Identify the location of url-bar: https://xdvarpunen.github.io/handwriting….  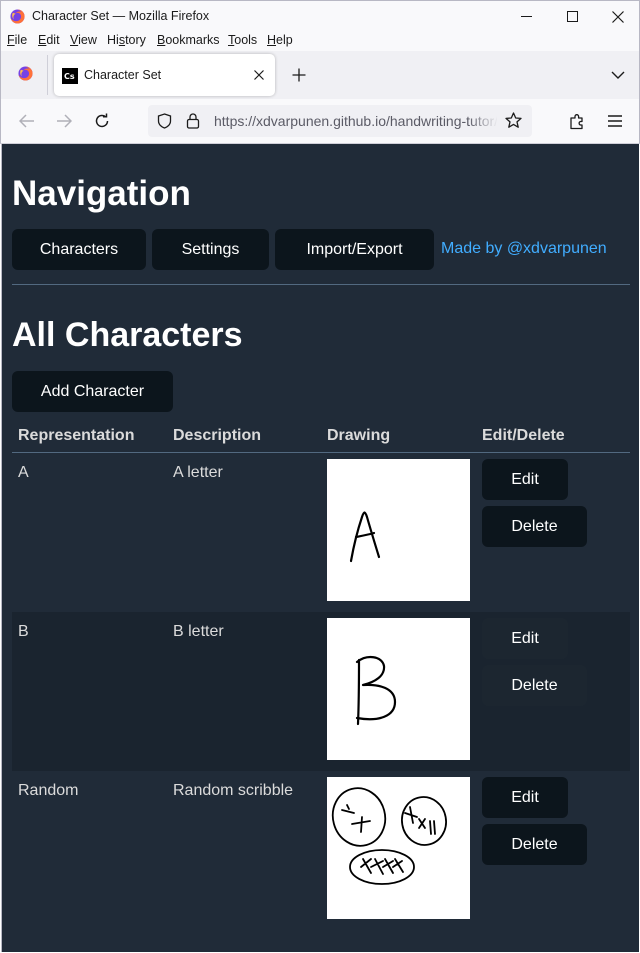
(340, 121).